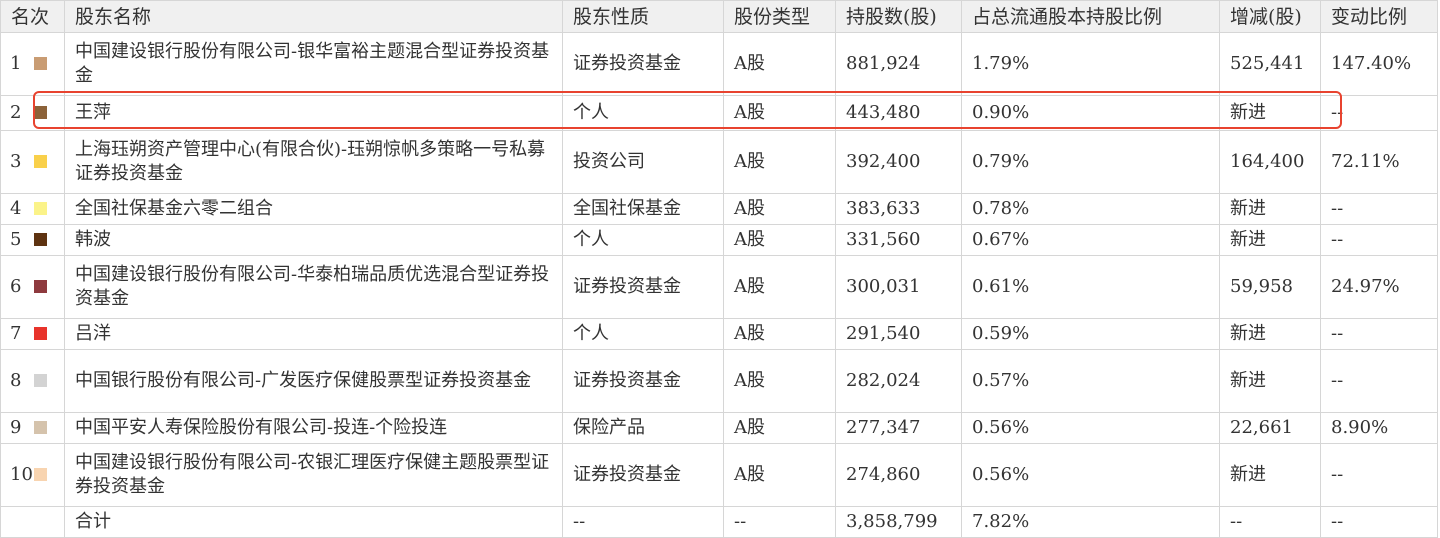 This screenshot has height=538, width=1440. I want to click on shareholder-name: 上海珏朔资产管理中心(有限合伙)-珏朔惊帆多策略一号私募证券投资基金, so click(310, 161).